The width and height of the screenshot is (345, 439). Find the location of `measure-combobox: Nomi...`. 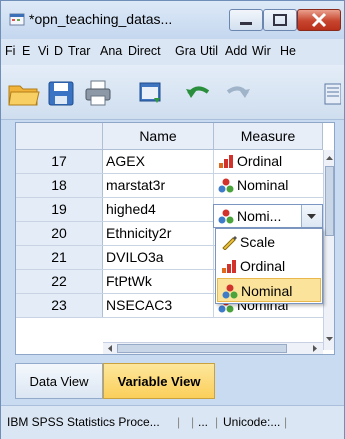

measure-combobox: Nomi... is located at coordinates (268, 216).